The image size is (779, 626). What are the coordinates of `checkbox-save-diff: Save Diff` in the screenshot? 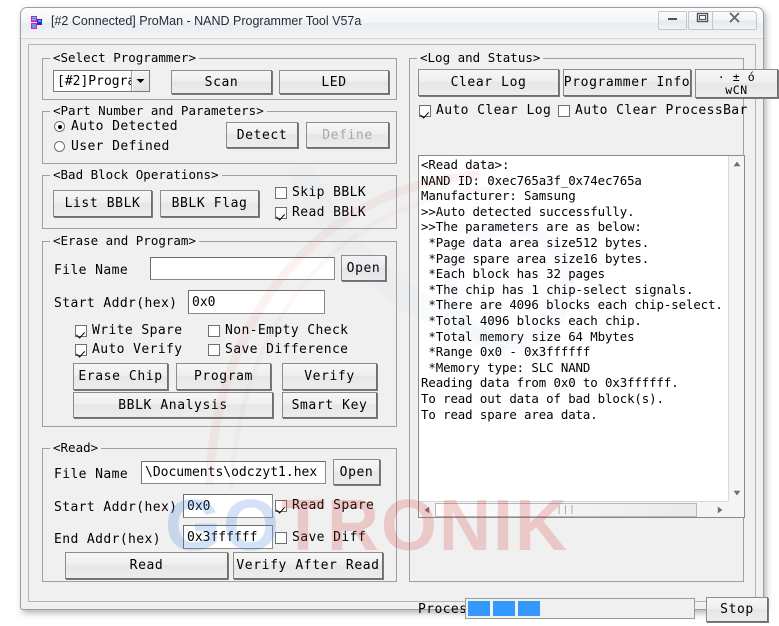 It's located at (320, 537).